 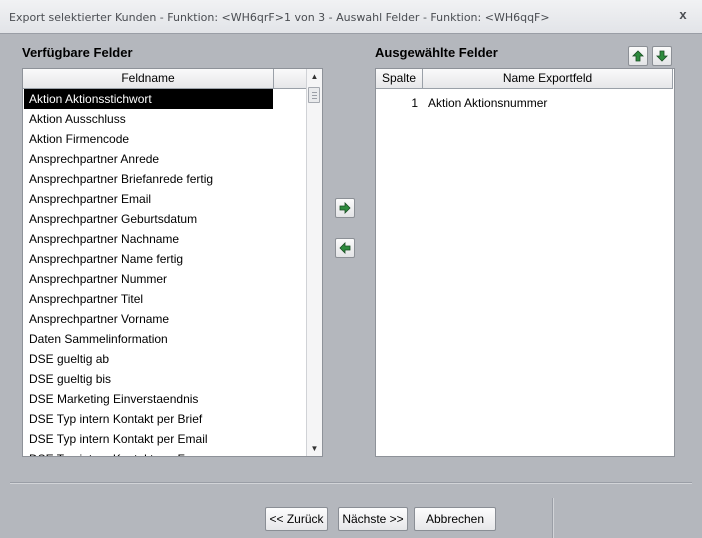 I want to click on bottom-separator, so click(x=351, y=483).